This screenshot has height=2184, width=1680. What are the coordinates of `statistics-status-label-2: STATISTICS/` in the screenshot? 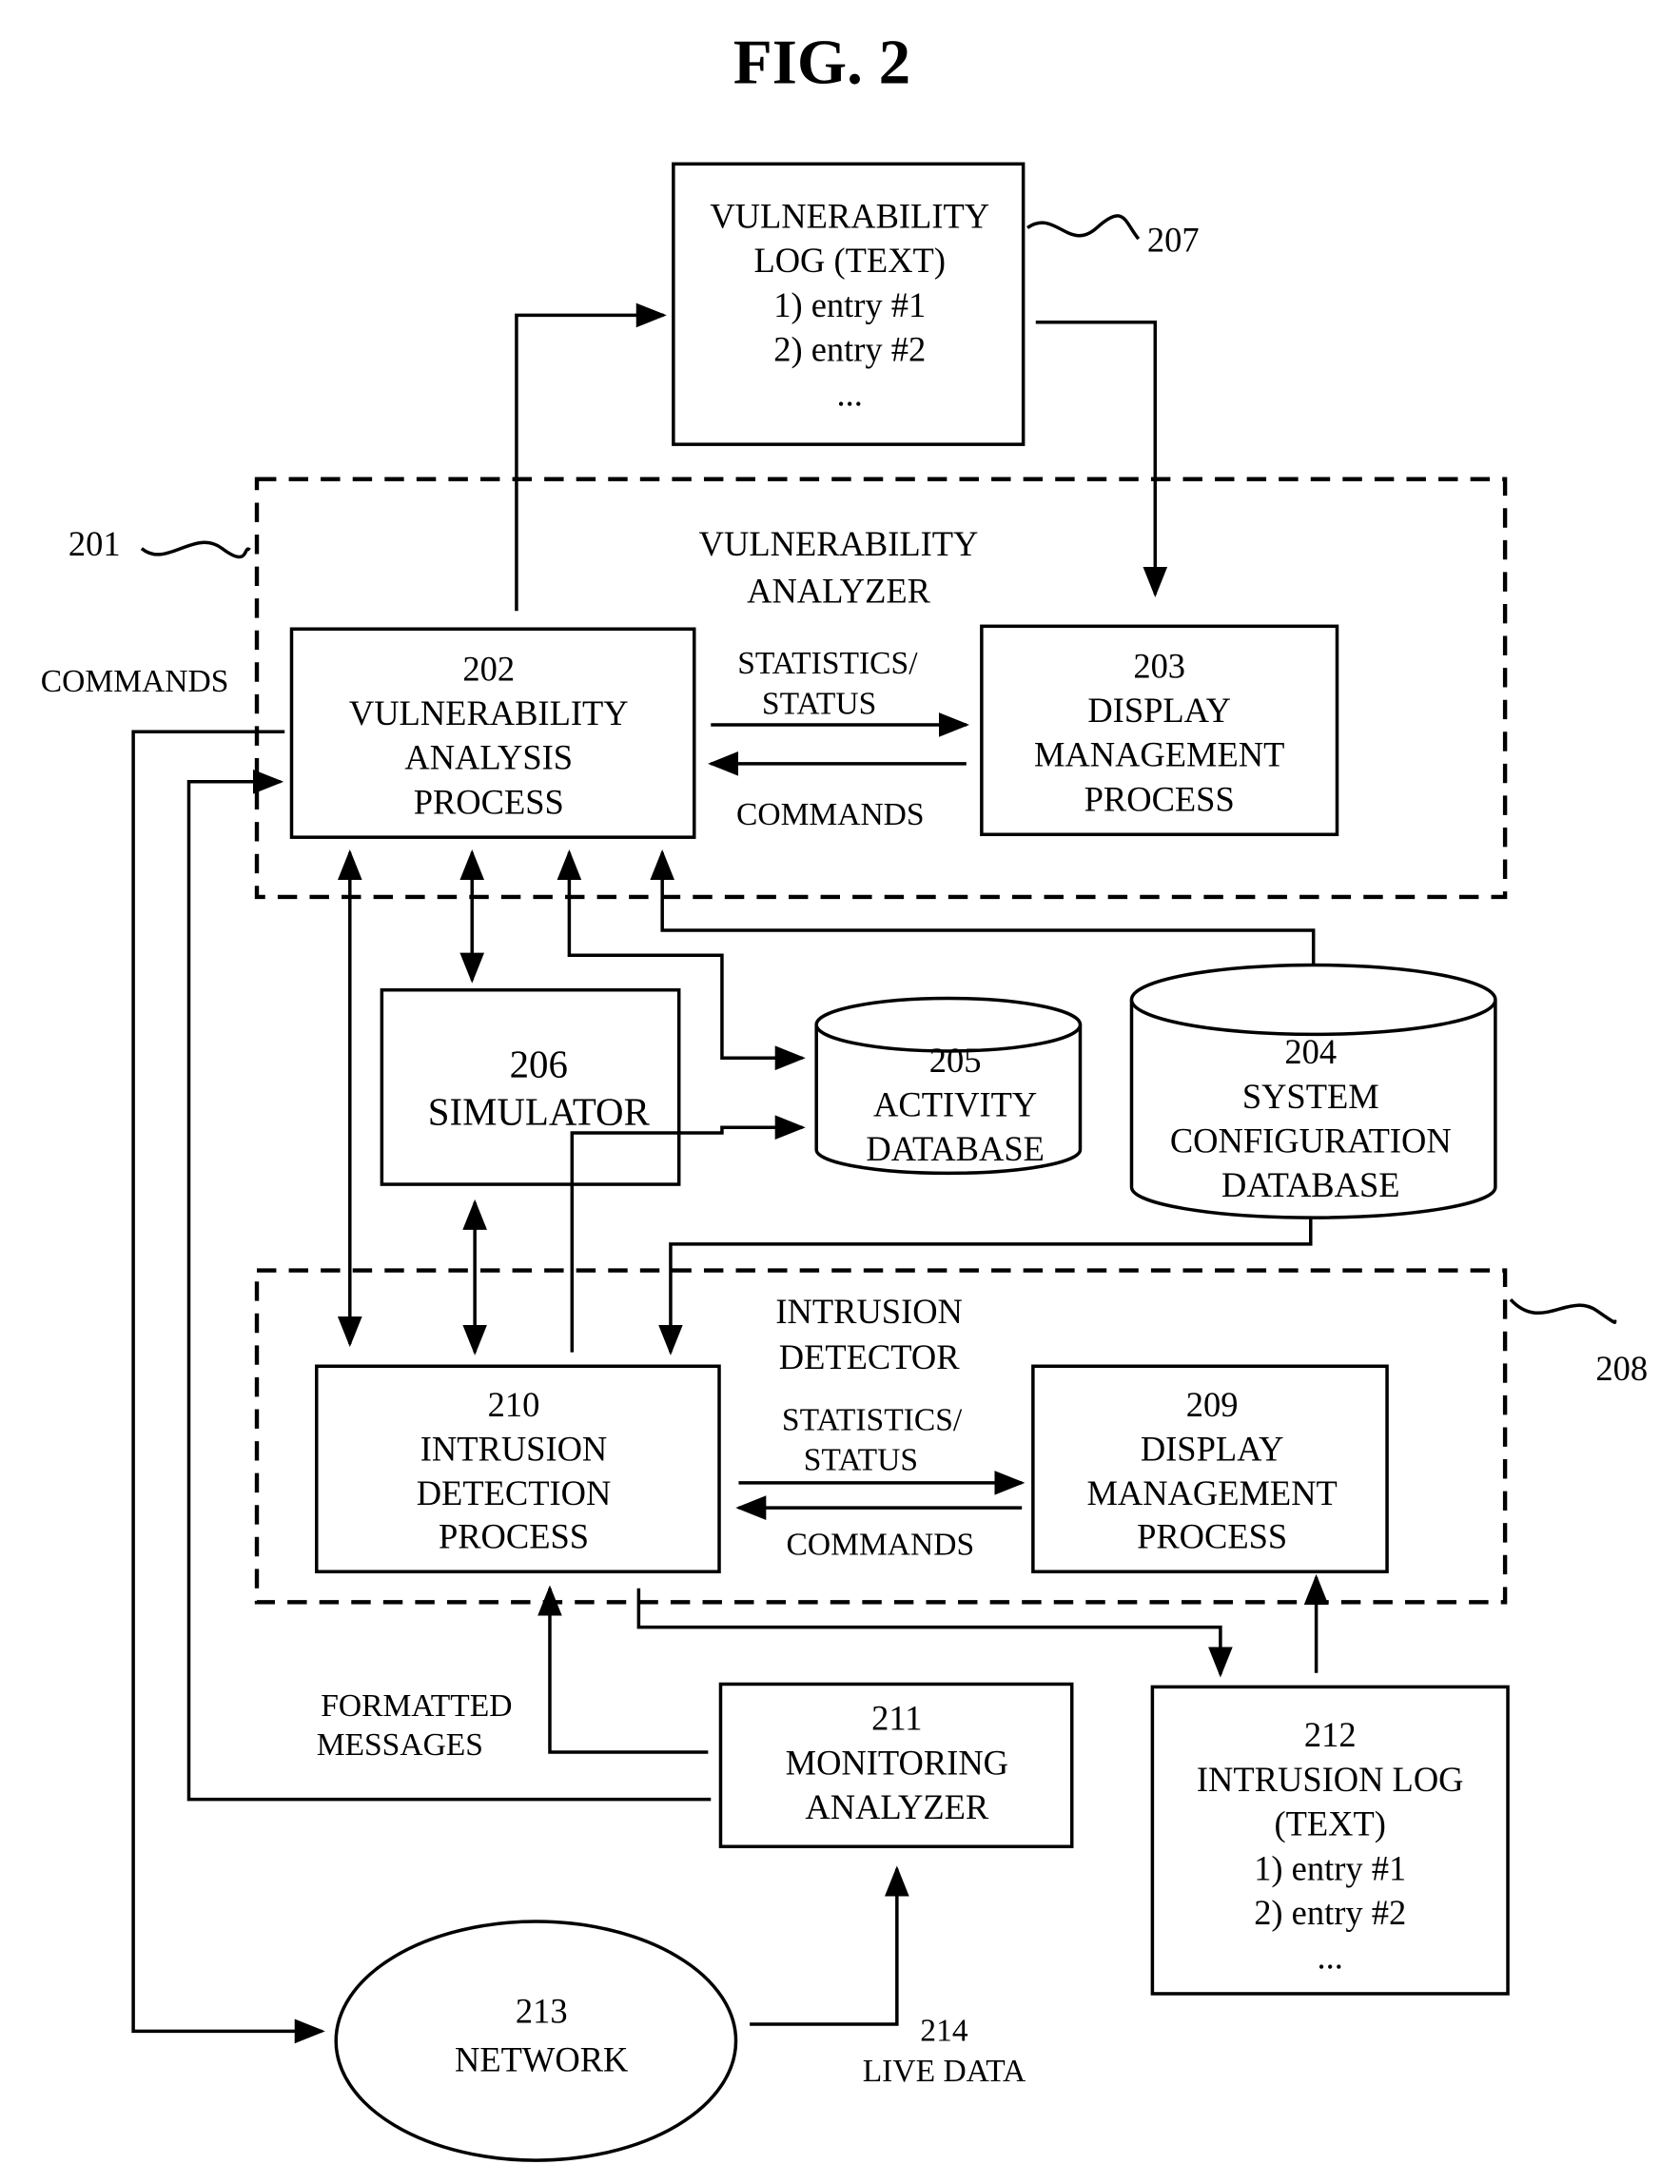 It's located at (872, 1419).